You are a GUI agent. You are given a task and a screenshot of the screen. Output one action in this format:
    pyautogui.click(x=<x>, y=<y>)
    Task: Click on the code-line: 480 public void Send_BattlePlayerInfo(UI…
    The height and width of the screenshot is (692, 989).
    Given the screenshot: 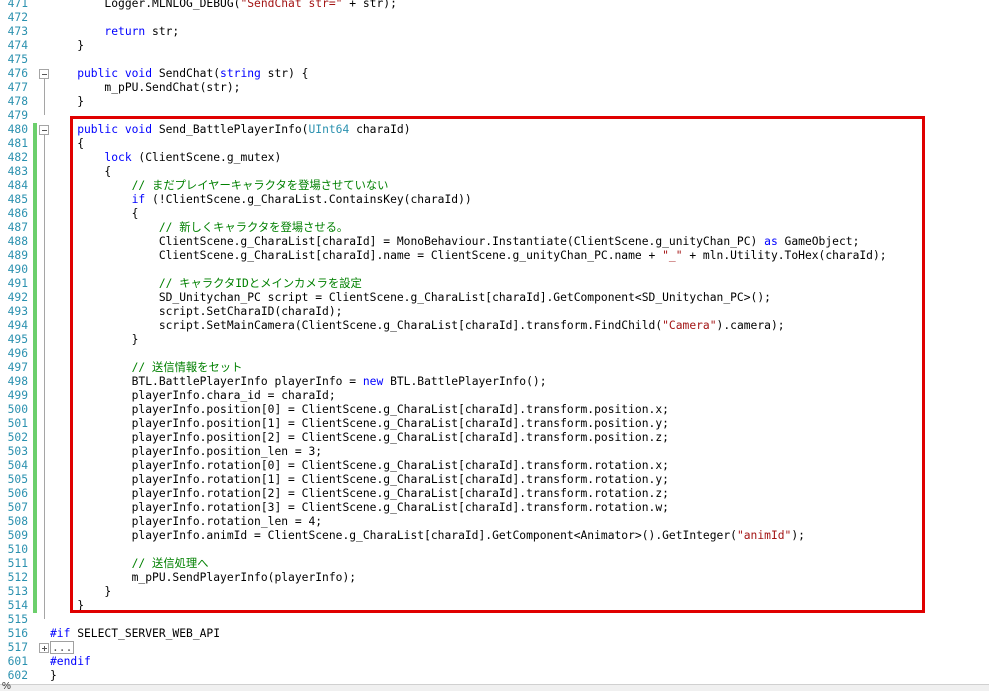 What is the action you would take?
    pyautogui.click(x=494, y=130)
    